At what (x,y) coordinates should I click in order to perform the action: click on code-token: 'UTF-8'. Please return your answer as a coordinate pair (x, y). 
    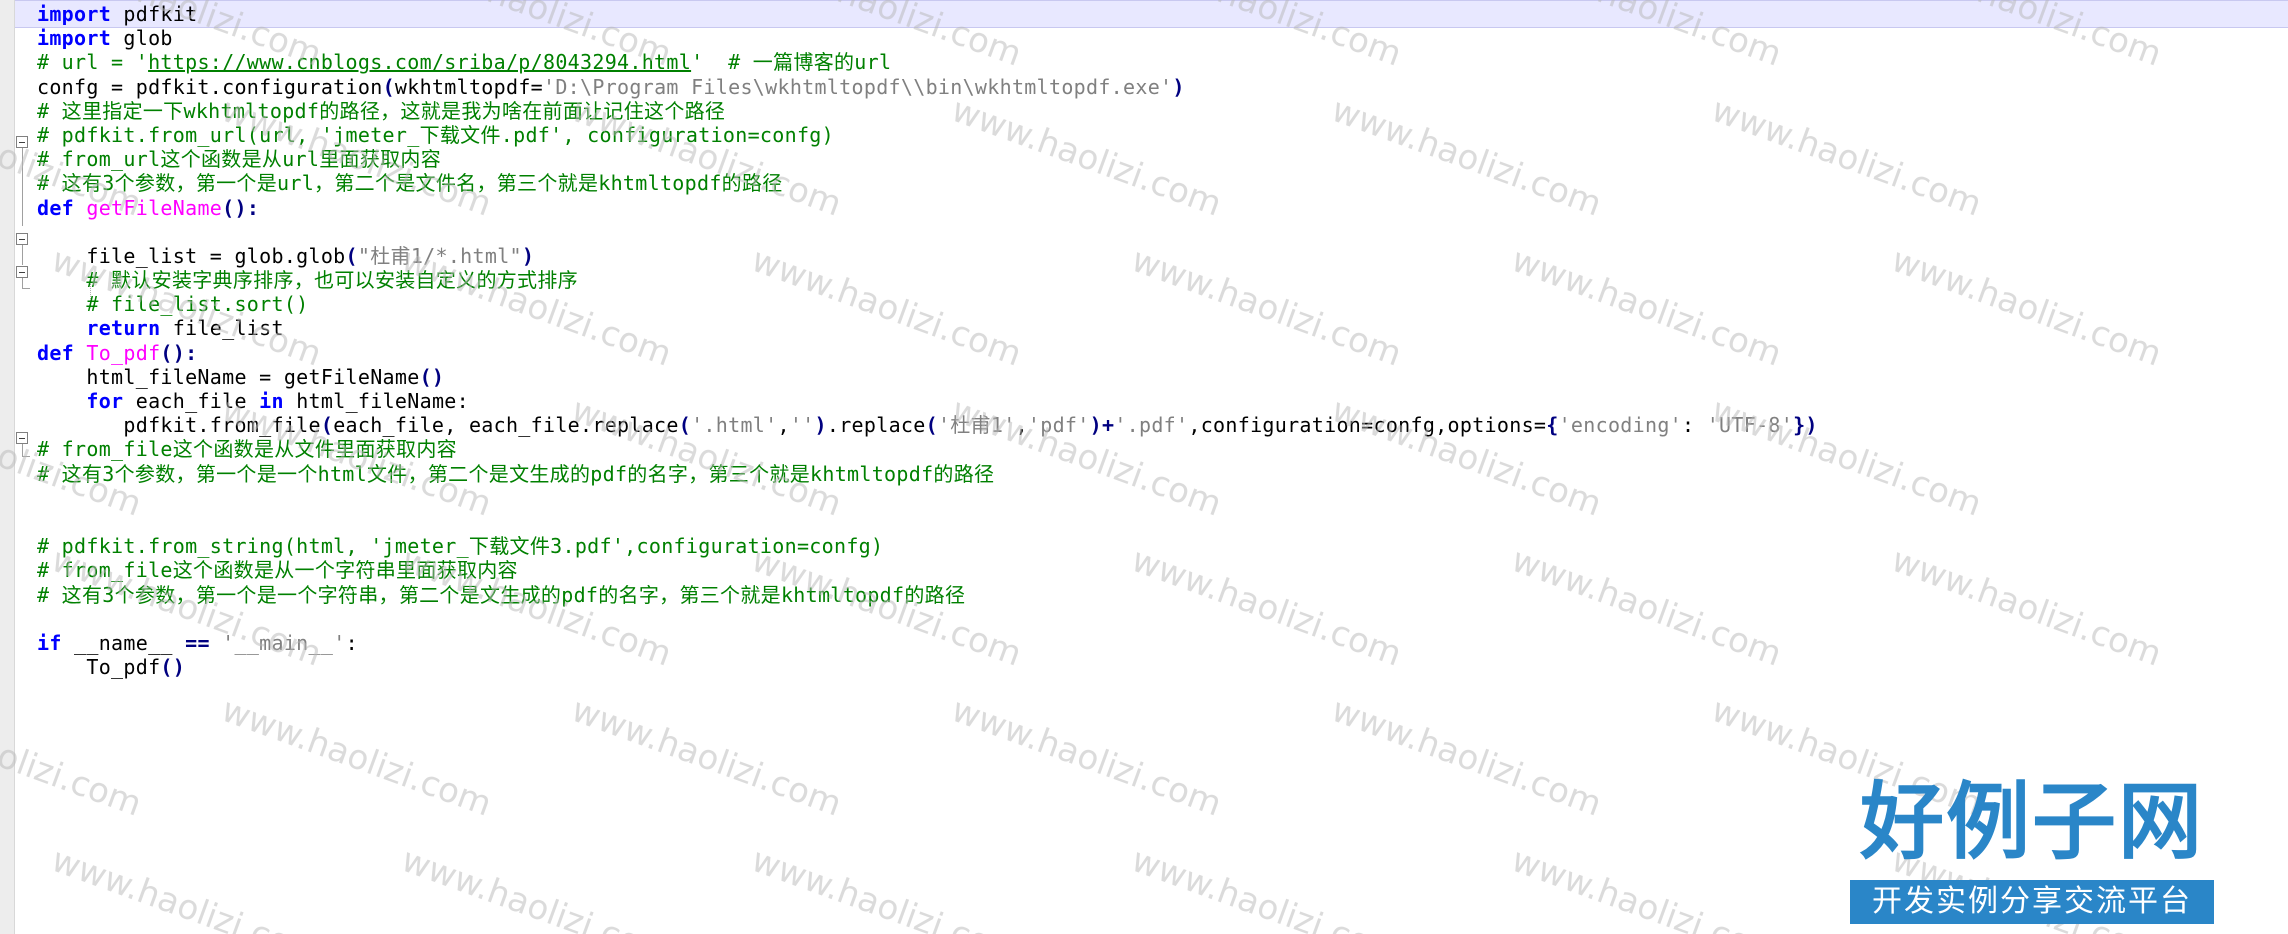
    Looking at the image, I should click on (1750, 425).